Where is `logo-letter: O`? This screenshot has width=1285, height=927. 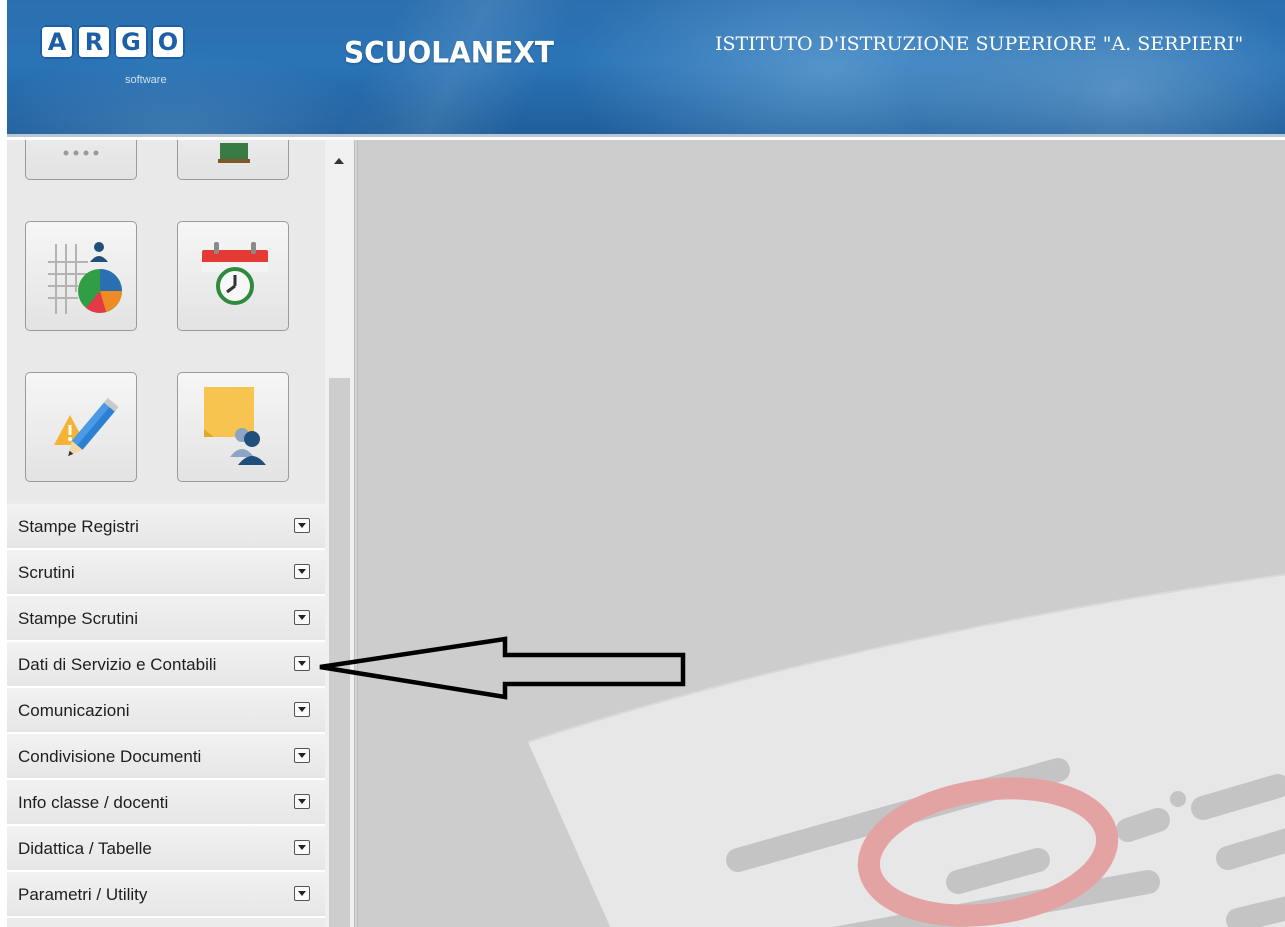 logo-letter: O is located at coordinates (168, 42).